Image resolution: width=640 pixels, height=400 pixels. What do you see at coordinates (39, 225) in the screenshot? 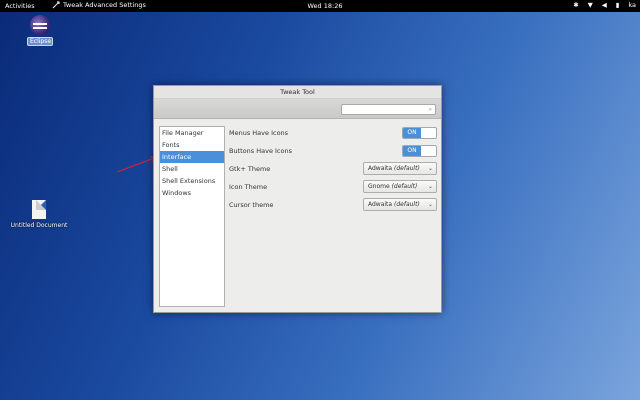
I see `desktop-icon-label: Untitled Document` at bounding box center [39, 225].